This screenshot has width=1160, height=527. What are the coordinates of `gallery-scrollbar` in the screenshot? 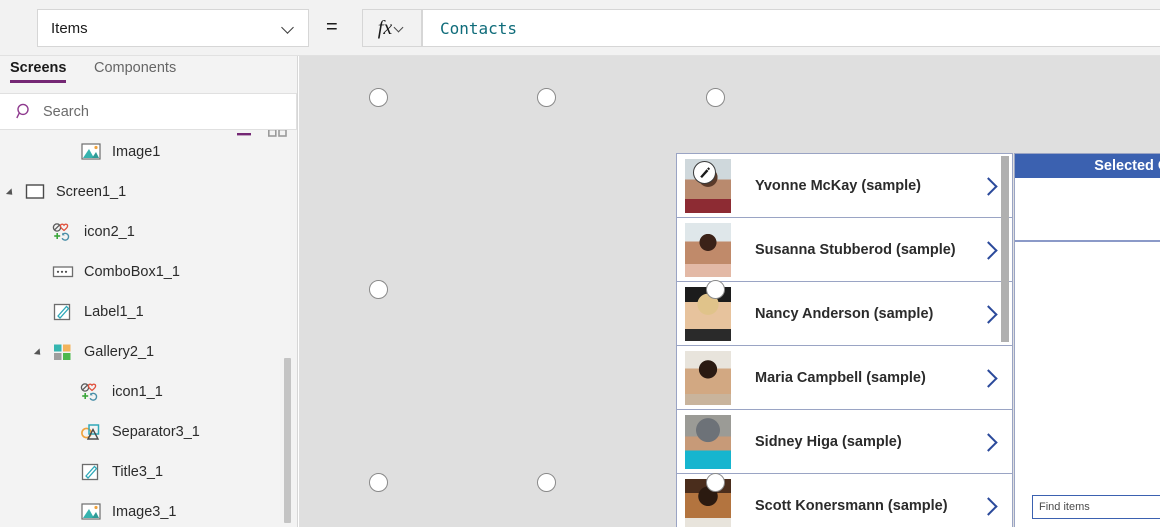 It's located at (1005, 249).